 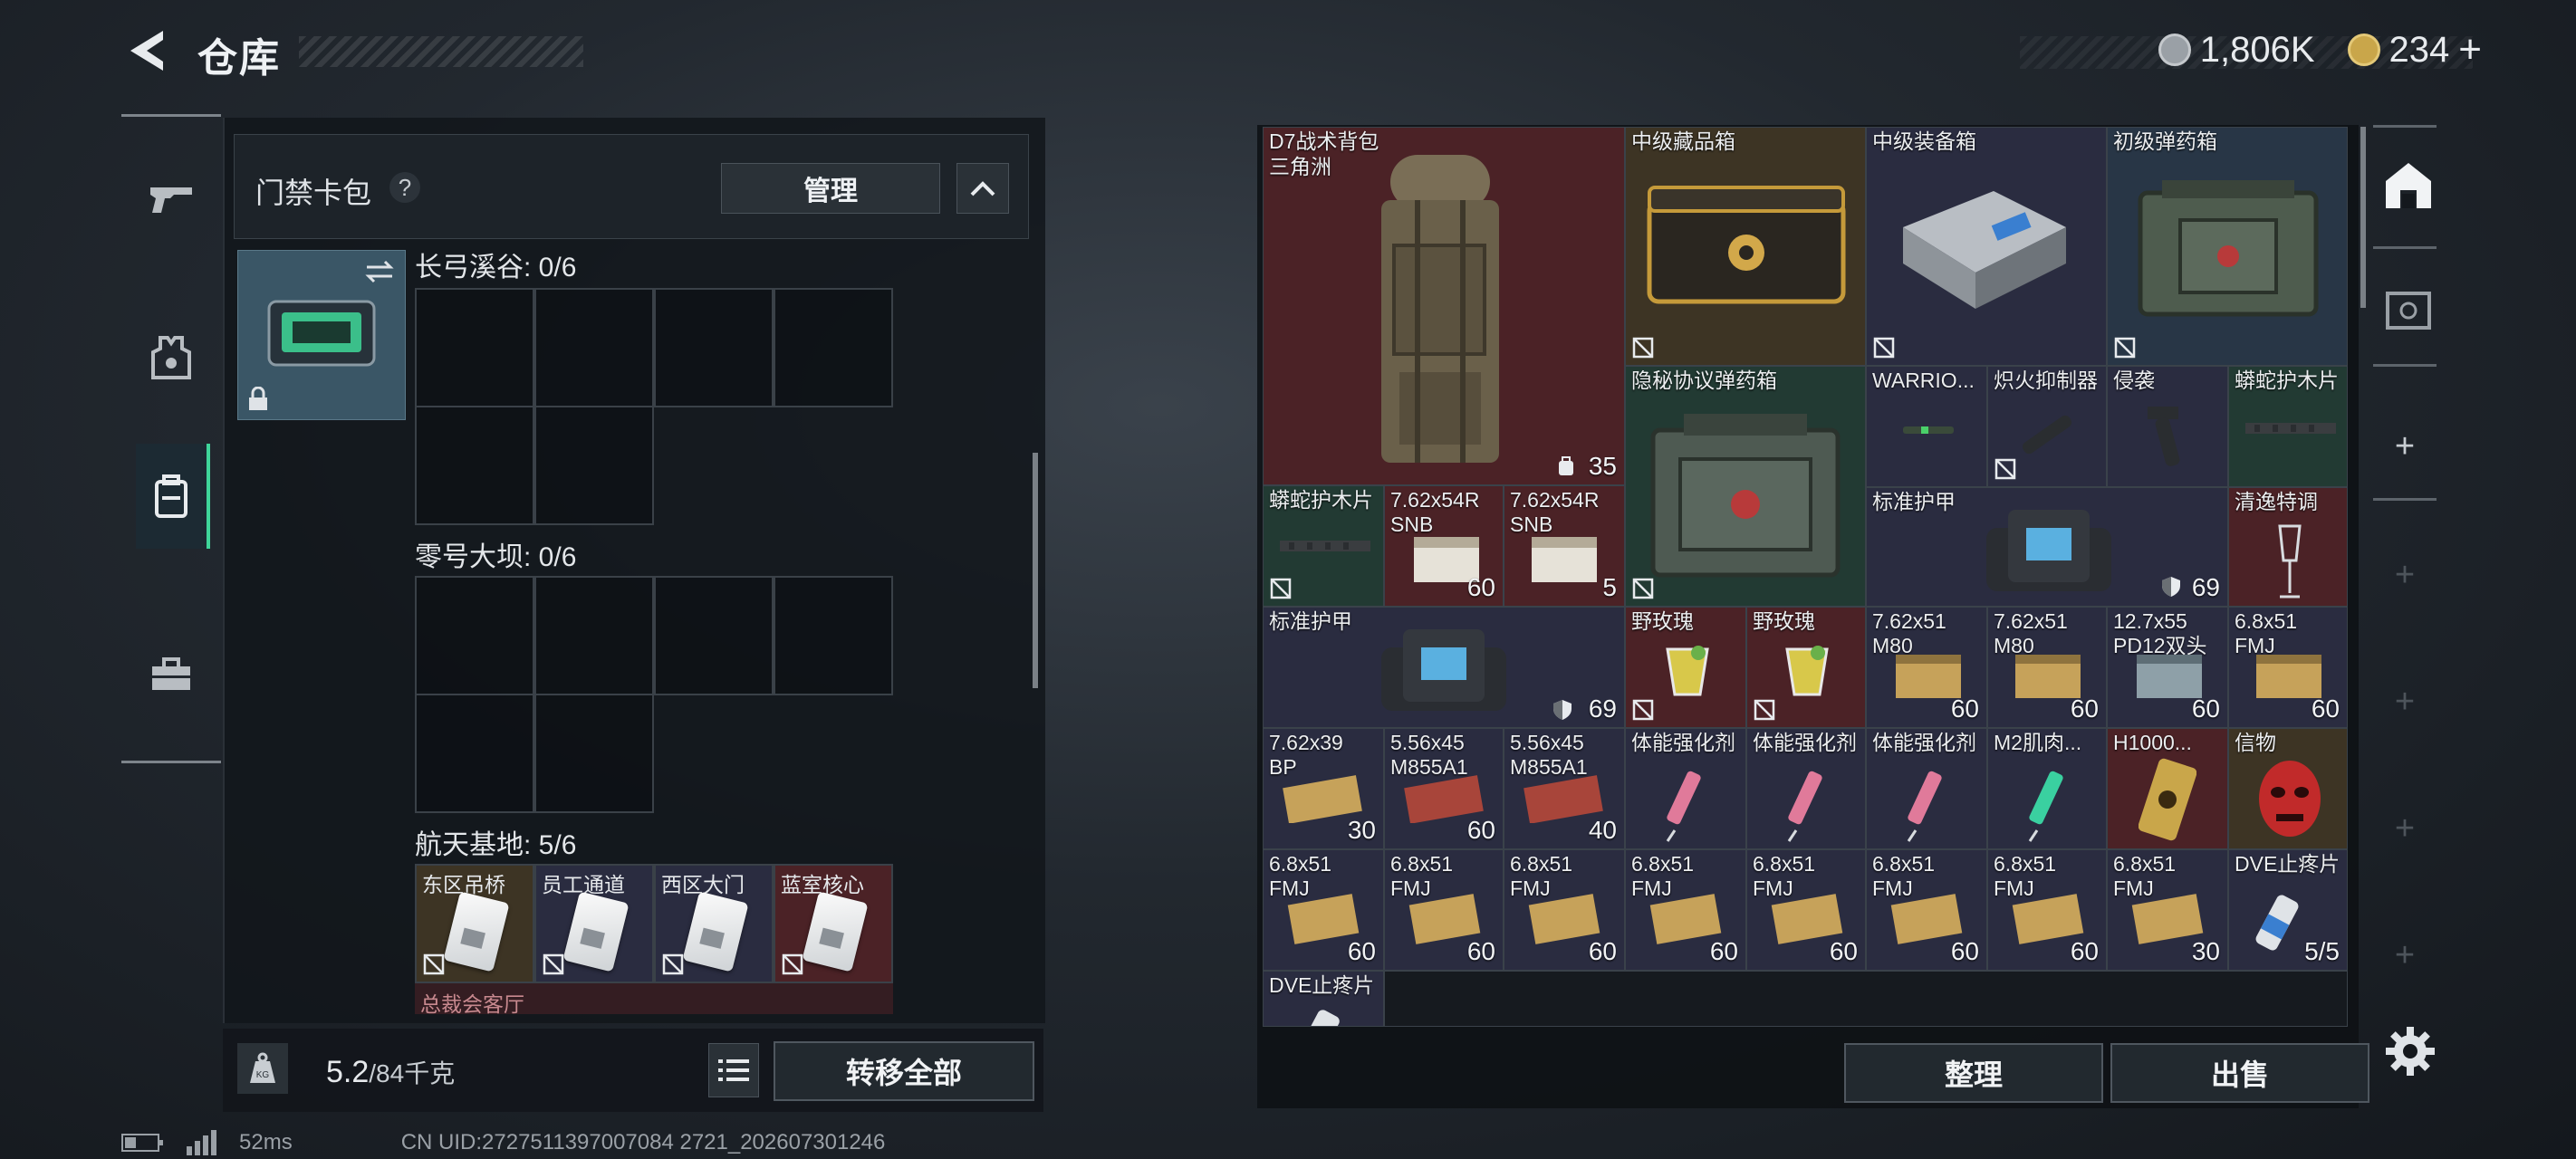 I want to click on backpack-icon, so click(x=1440, y=309).